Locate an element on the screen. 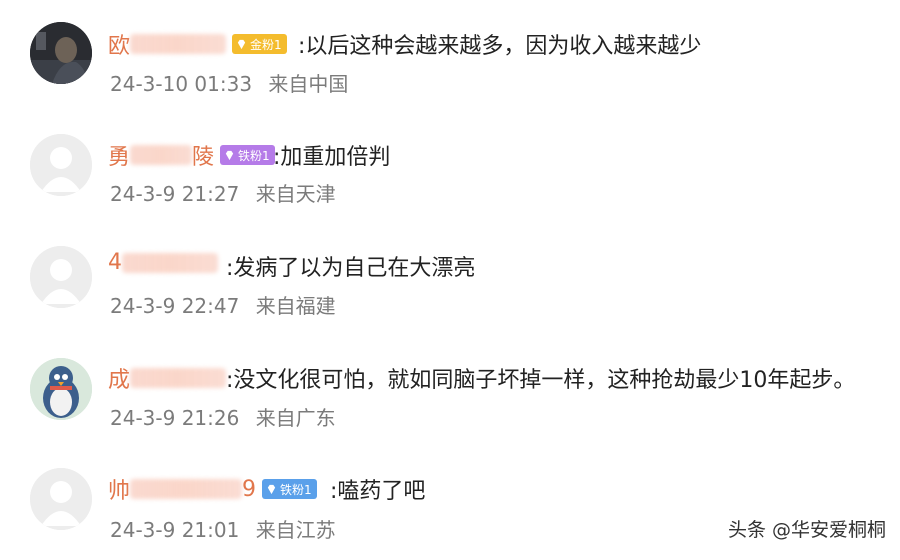 This screenshot has height=560, width=900. comment-text: :没文化很可怕，就如同脑子坏掉一样，这种抢劫最少10年起步。 is located at coordinates (541, 380).